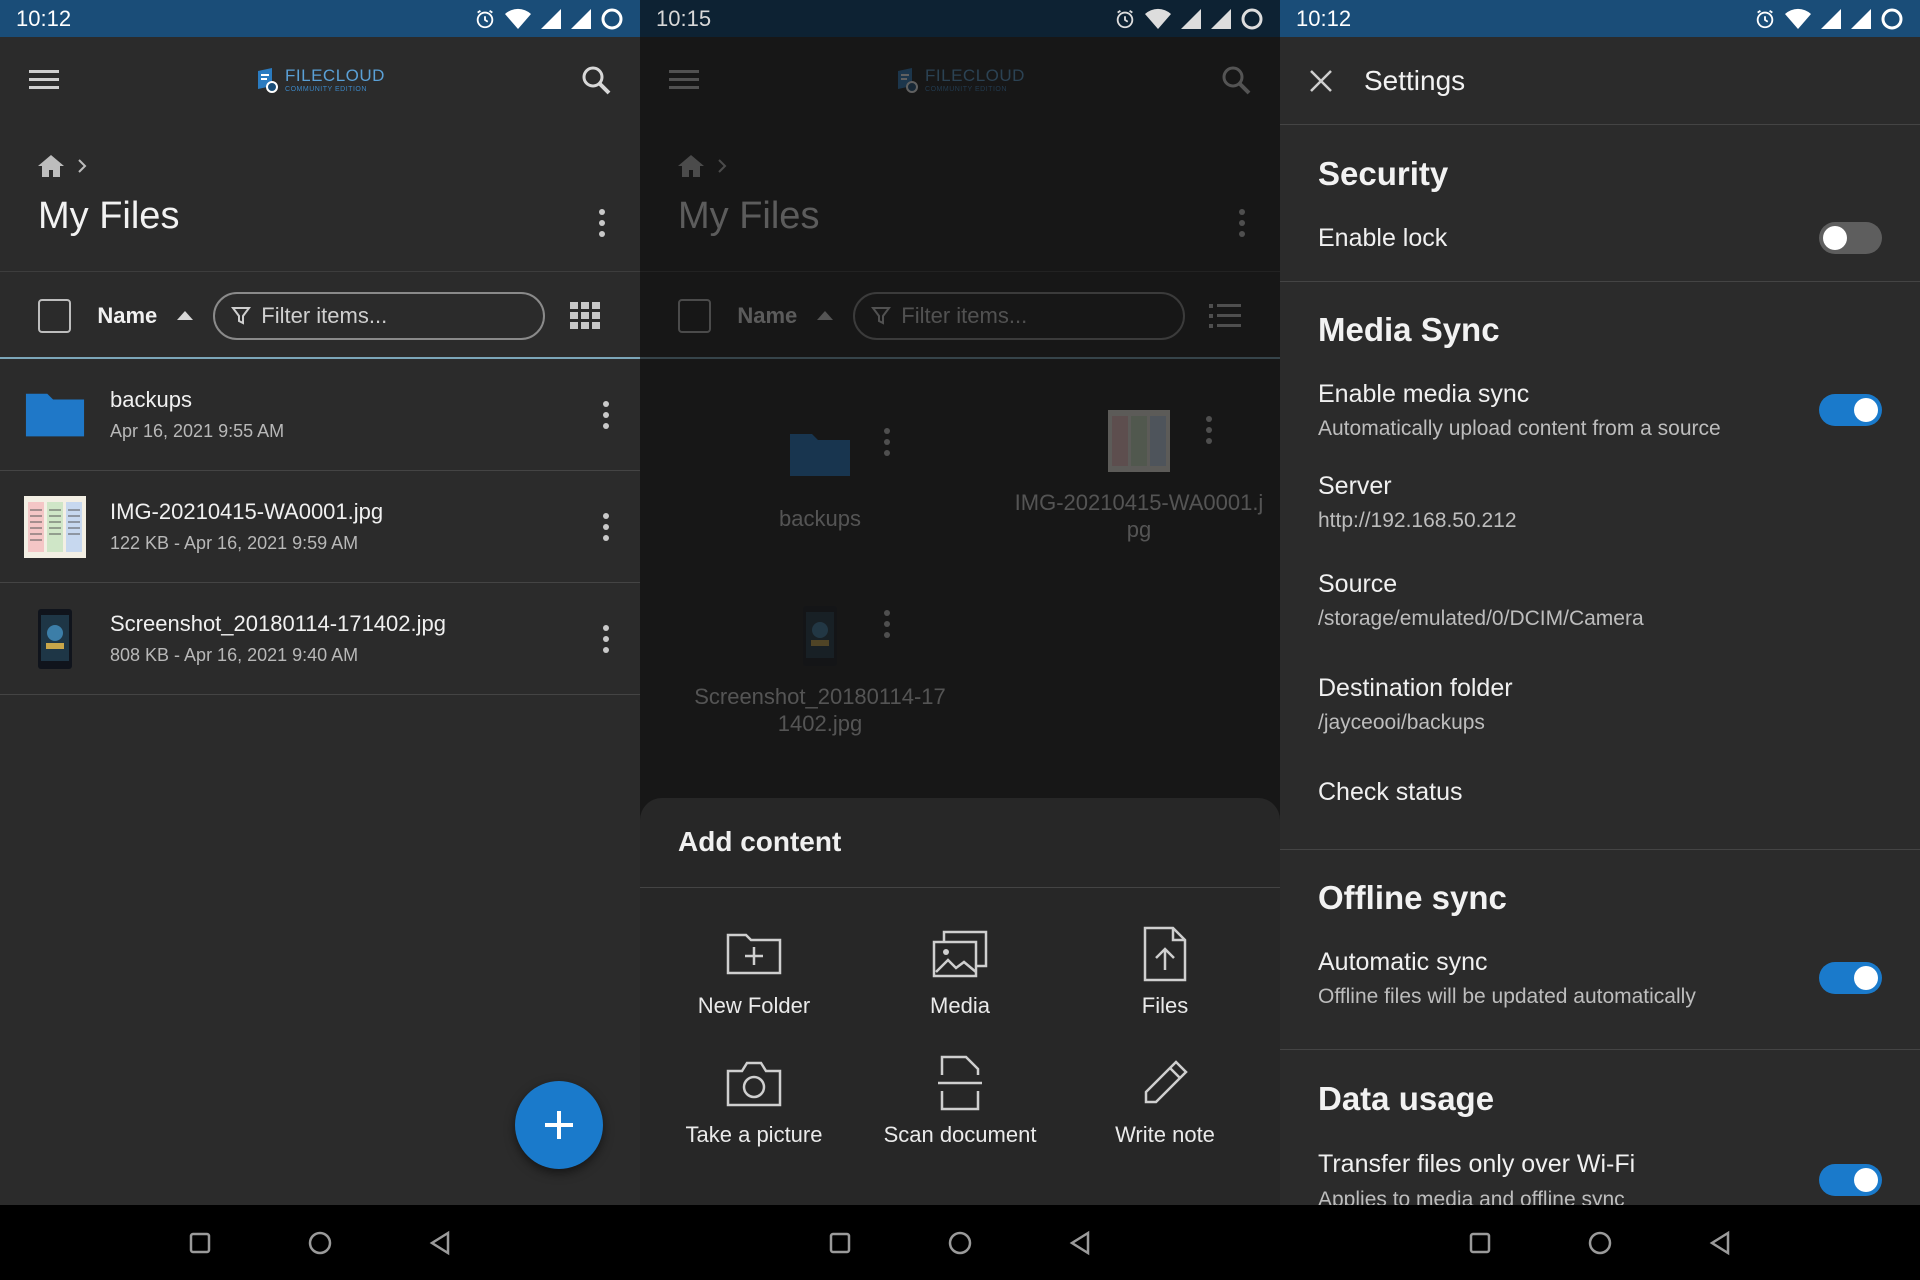  What do you see at coordinates (1850, 238) in the screenshot?
I see `enable-lock-toggle` at bounding box center [1850, 238].